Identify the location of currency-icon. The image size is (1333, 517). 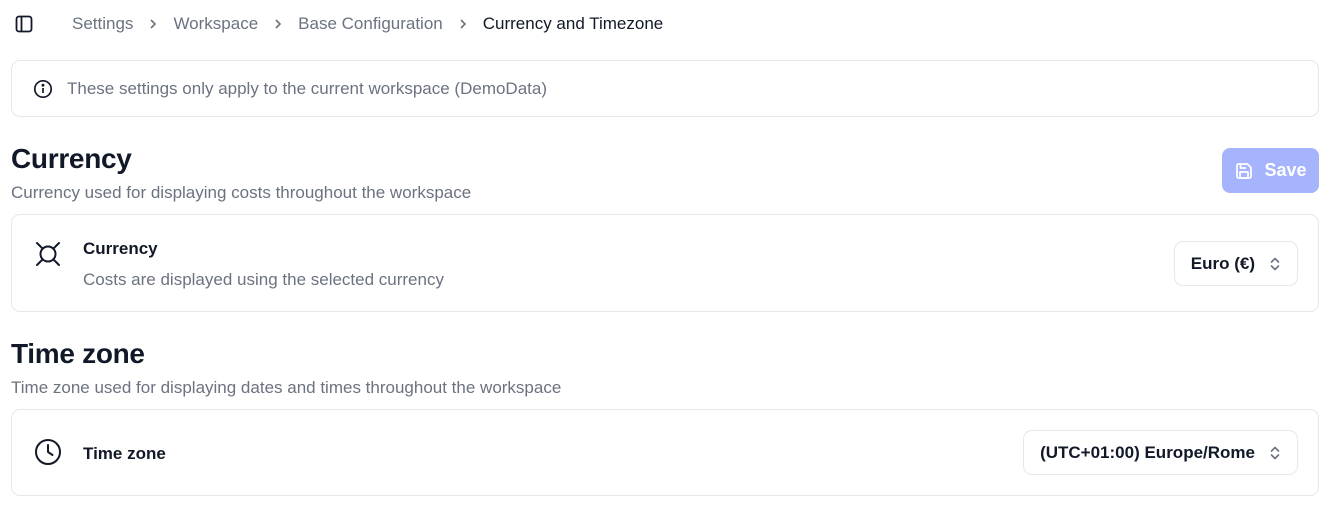
(48, 254).